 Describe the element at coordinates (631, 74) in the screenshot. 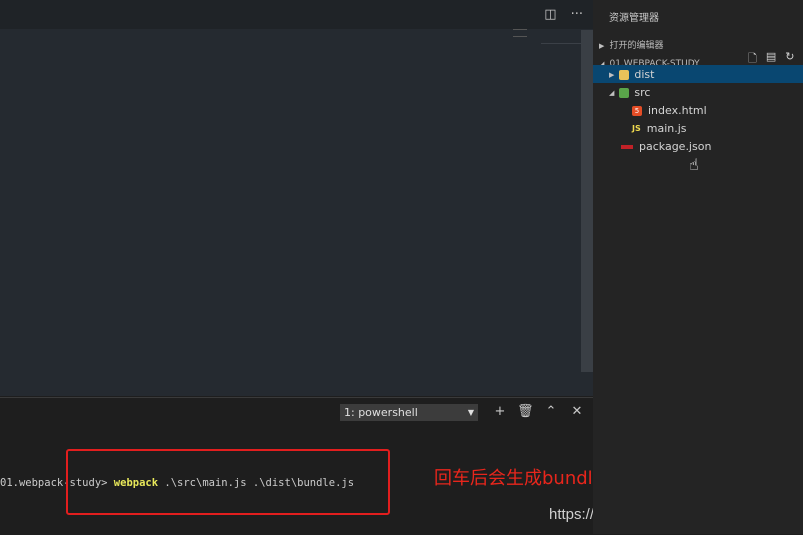

I see `tree-item-dist-content: ▶ dist` at that location.